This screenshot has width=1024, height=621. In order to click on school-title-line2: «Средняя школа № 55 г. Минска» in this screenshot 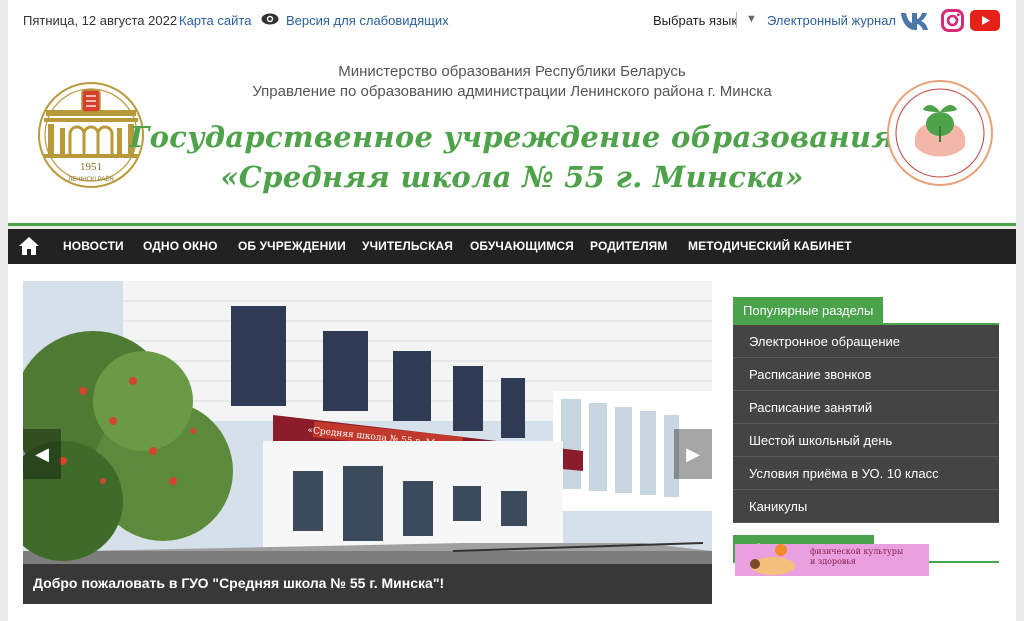, I will do `click(512, 177)`.